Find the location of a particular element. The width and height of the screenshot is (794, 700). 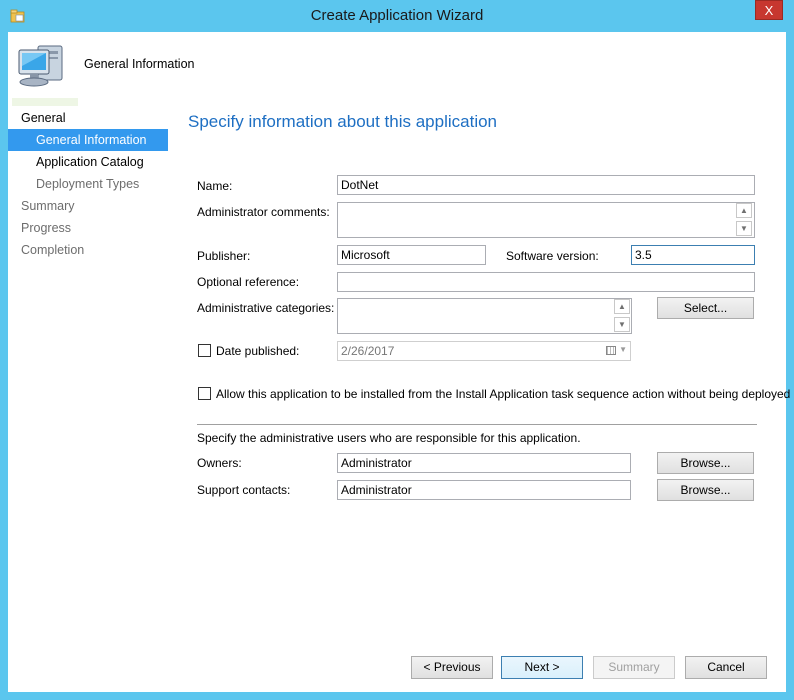

owners-input: Administrator is located at coordinates (484, 463).